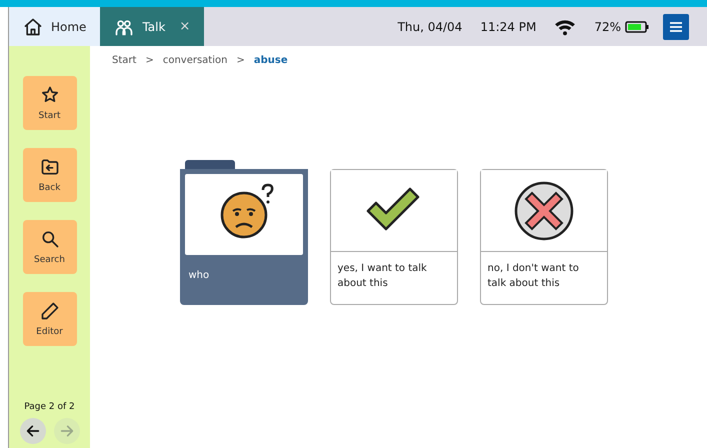  I want to click on tile-label: who, so click(199, 276).